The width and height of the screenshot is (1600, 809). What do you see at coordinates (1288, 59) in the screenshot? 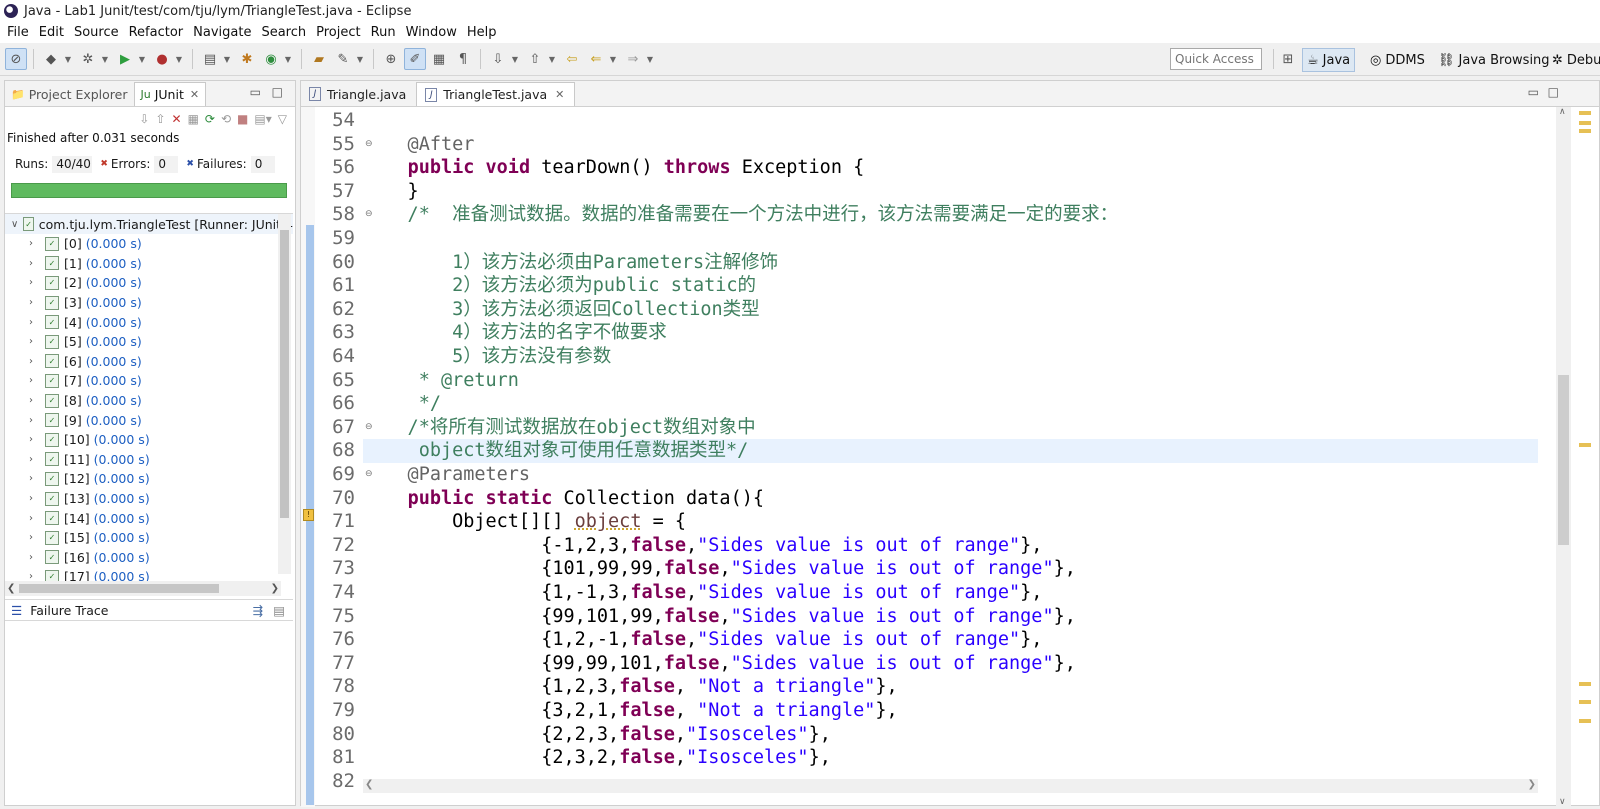
I see `open-perspective-icon: ⊞` at bounding box center [1288, 59].